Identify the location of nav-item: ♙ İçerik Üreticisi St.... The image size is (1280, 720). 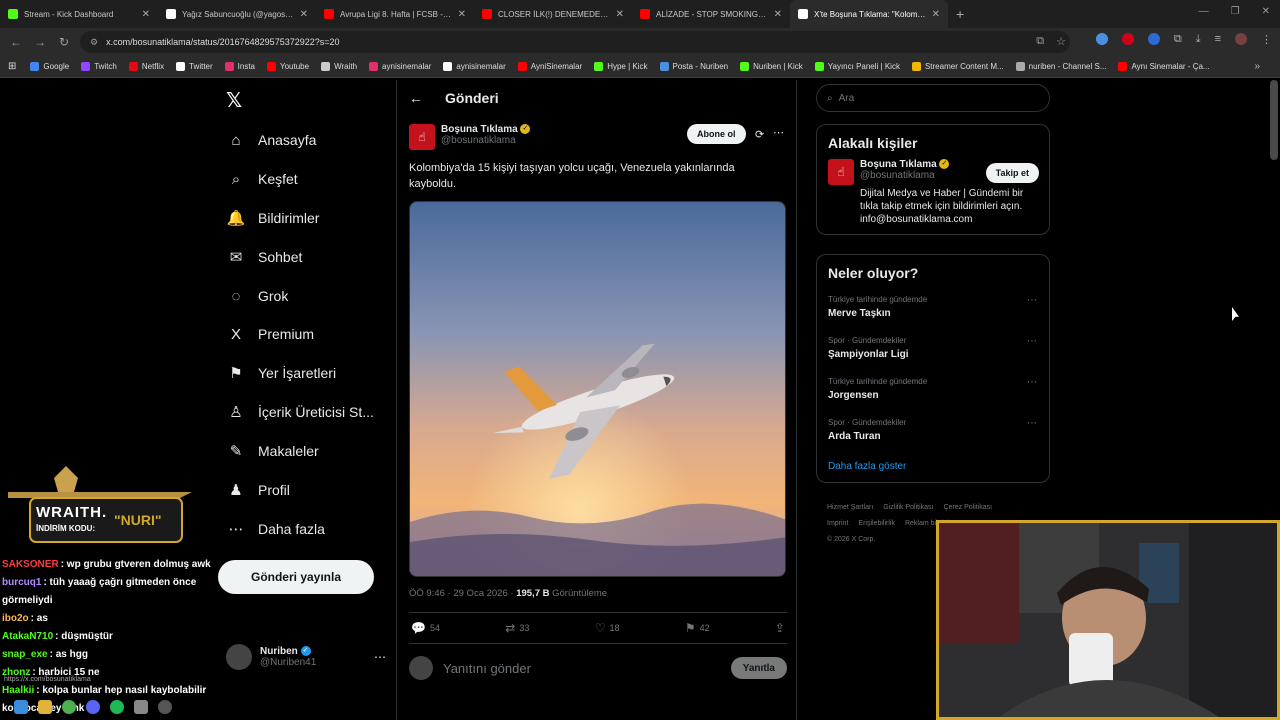
(300, 412).